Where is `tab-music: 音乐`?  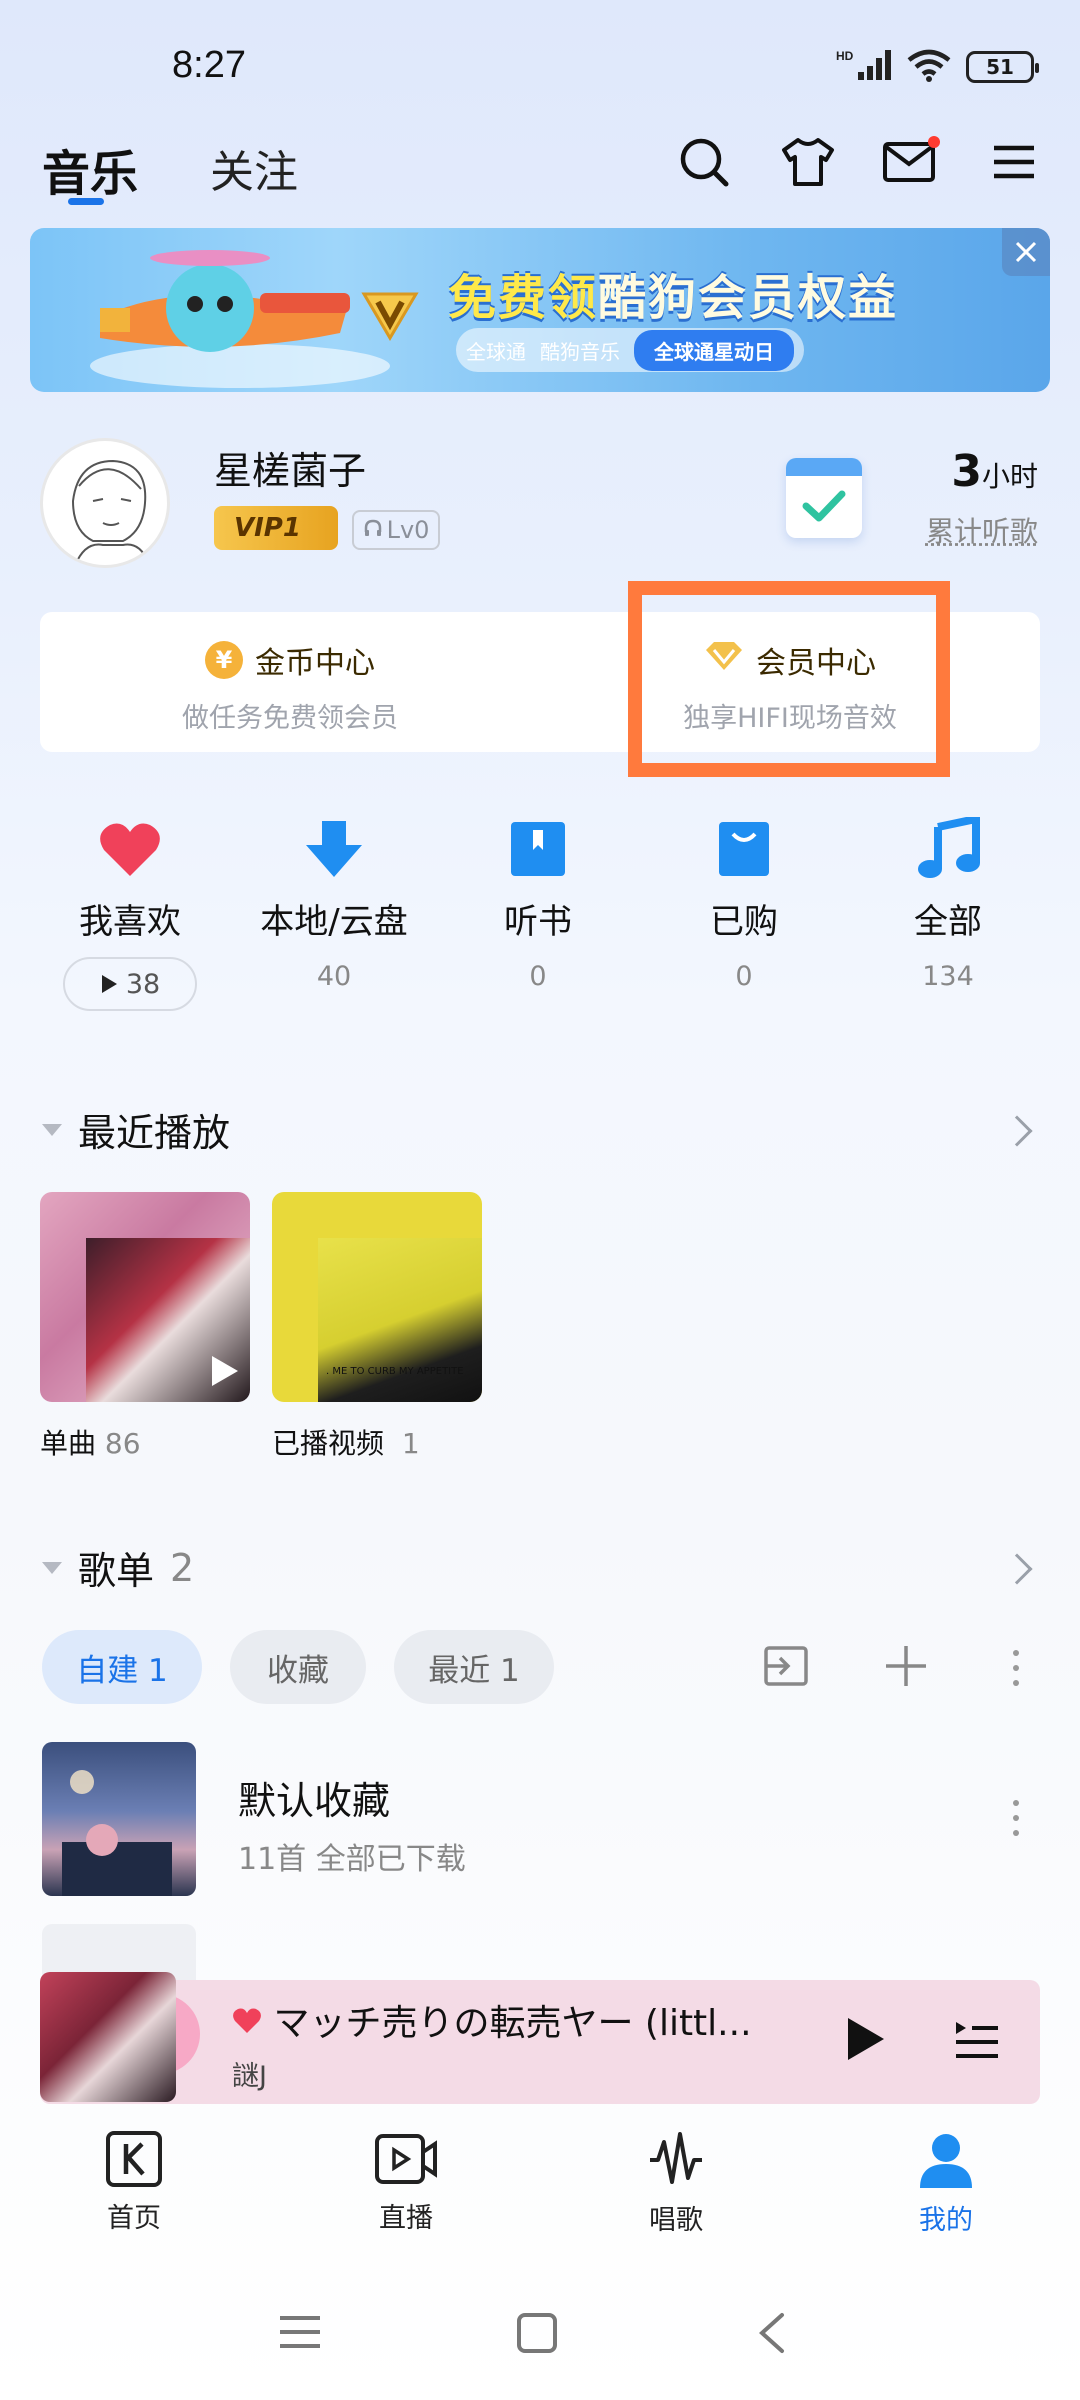 tab-music: 音乐 is located at coordinates (90, 169).